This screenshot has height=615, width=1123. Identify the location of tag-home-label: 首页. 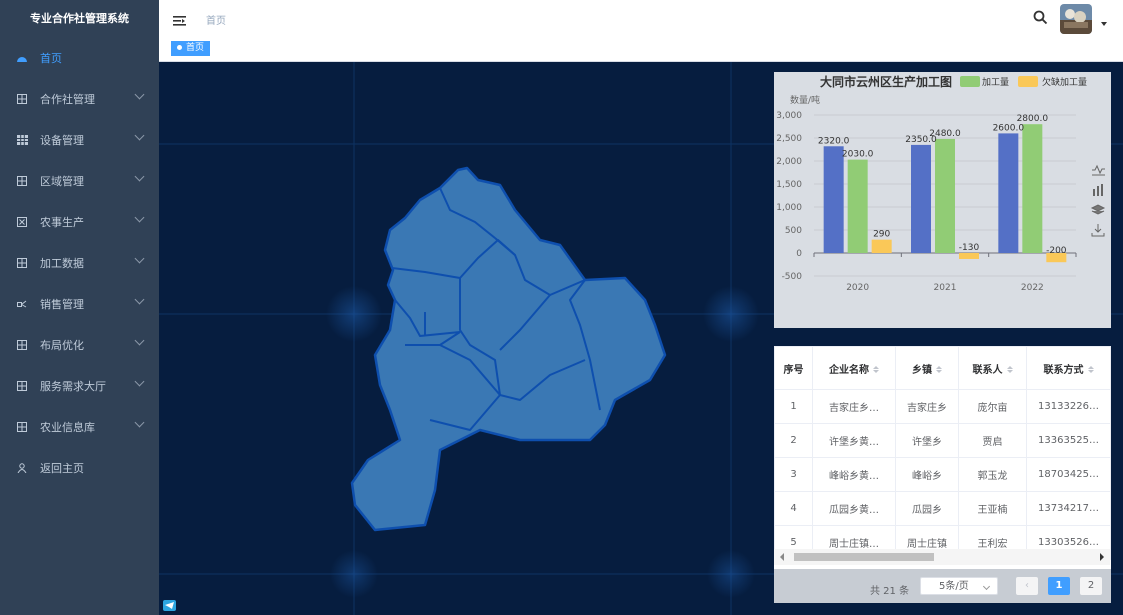
(195, 48).